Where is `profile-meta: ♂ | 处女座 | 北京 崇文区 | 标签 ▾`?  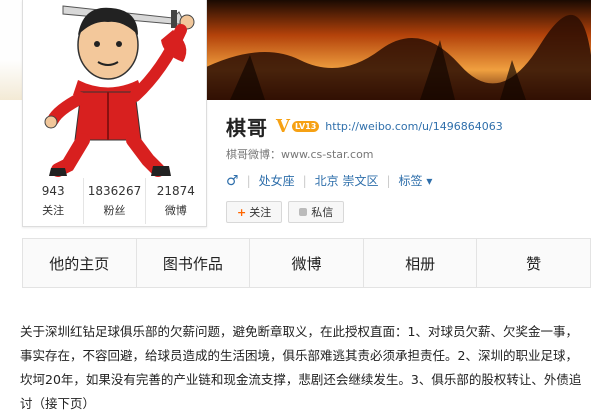
profile-meta: ♂ | 处女座 | 北京 崇文区 | 标签 ▾ is located at coordinates (329, 180).